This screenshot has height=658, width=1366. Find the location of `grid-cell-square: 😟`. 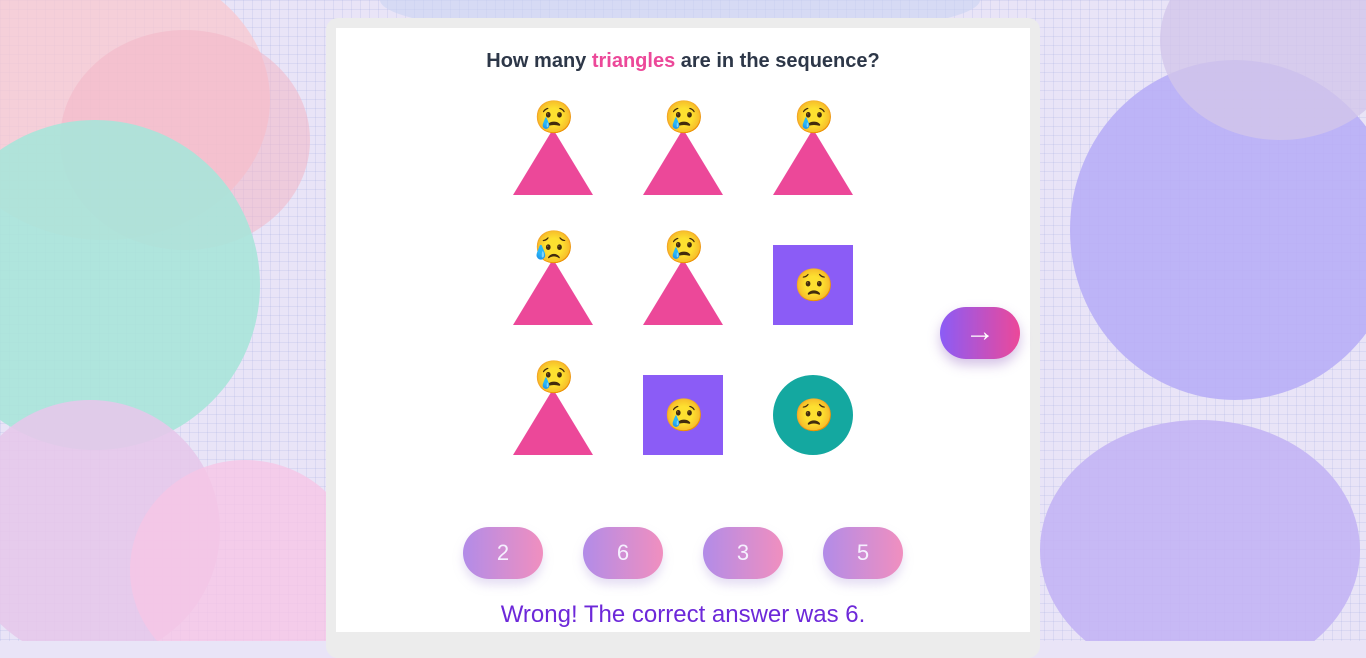

grid-cell-square: 😟 is located at coordinates (813, 285).